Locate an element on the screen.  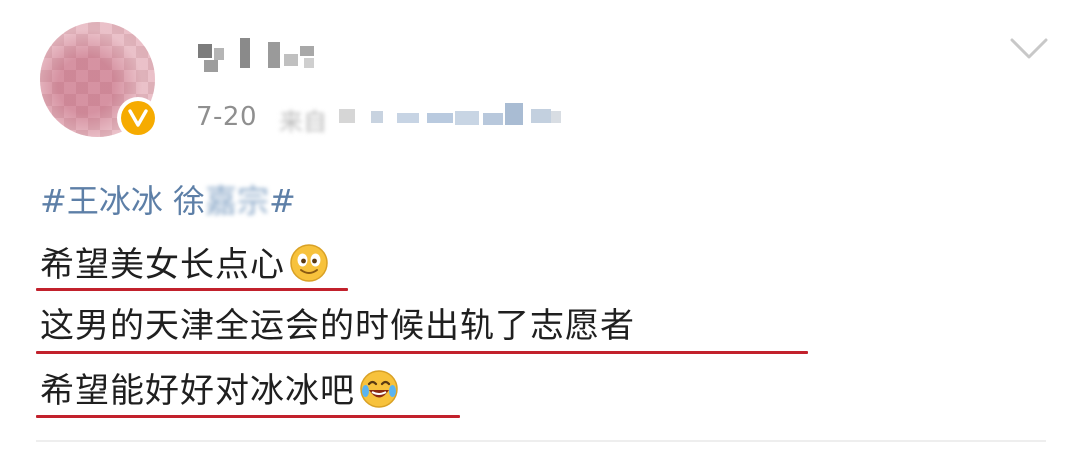
post-meta: 7-20 来自 is located at coordinates (387, 117).